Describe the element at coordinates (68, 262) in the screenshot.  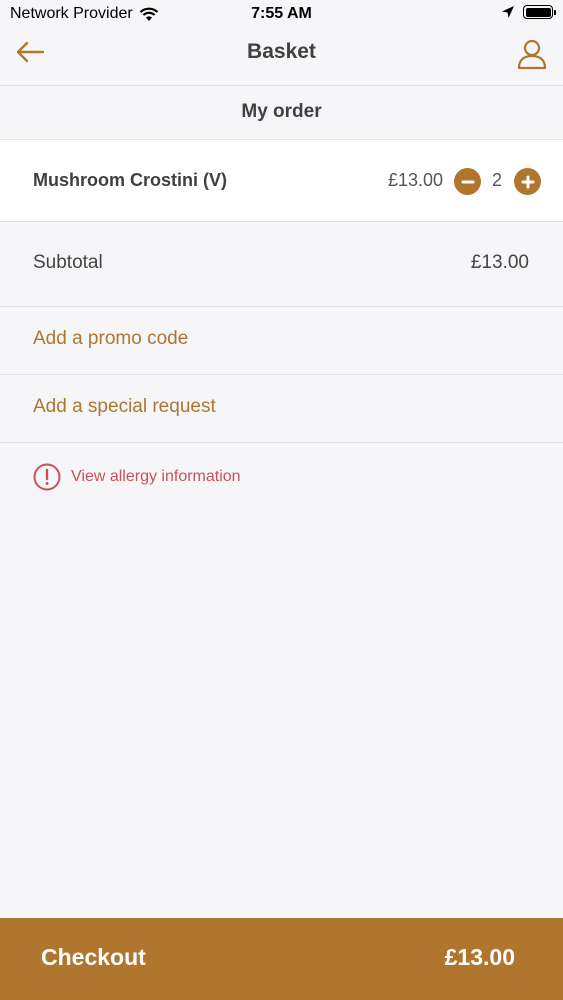
I see `subtotal-label: Subtotal` at that location.